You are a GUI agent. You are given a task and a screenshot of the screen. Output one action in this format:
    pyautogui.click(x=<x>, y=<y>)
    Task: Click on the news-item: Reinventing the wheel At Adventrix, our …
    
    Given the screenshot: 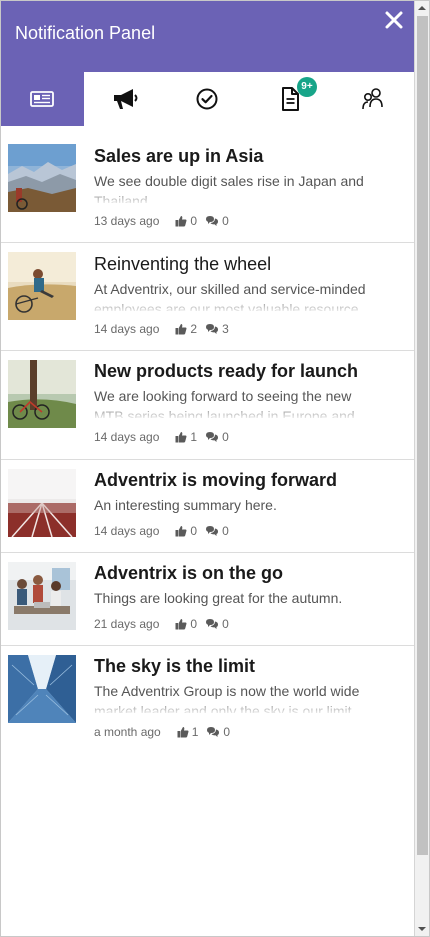 What is the action you would take?
    pyautogui.click(x=207, y=297)
    